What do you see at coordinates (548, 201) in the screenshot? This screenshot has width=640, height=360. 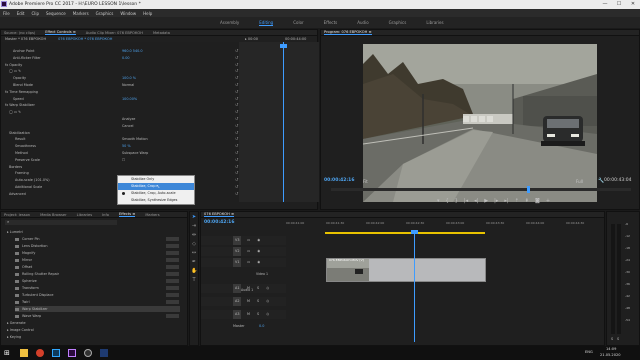 I see `add-button-icon: +` at bounding box center [548, 201].